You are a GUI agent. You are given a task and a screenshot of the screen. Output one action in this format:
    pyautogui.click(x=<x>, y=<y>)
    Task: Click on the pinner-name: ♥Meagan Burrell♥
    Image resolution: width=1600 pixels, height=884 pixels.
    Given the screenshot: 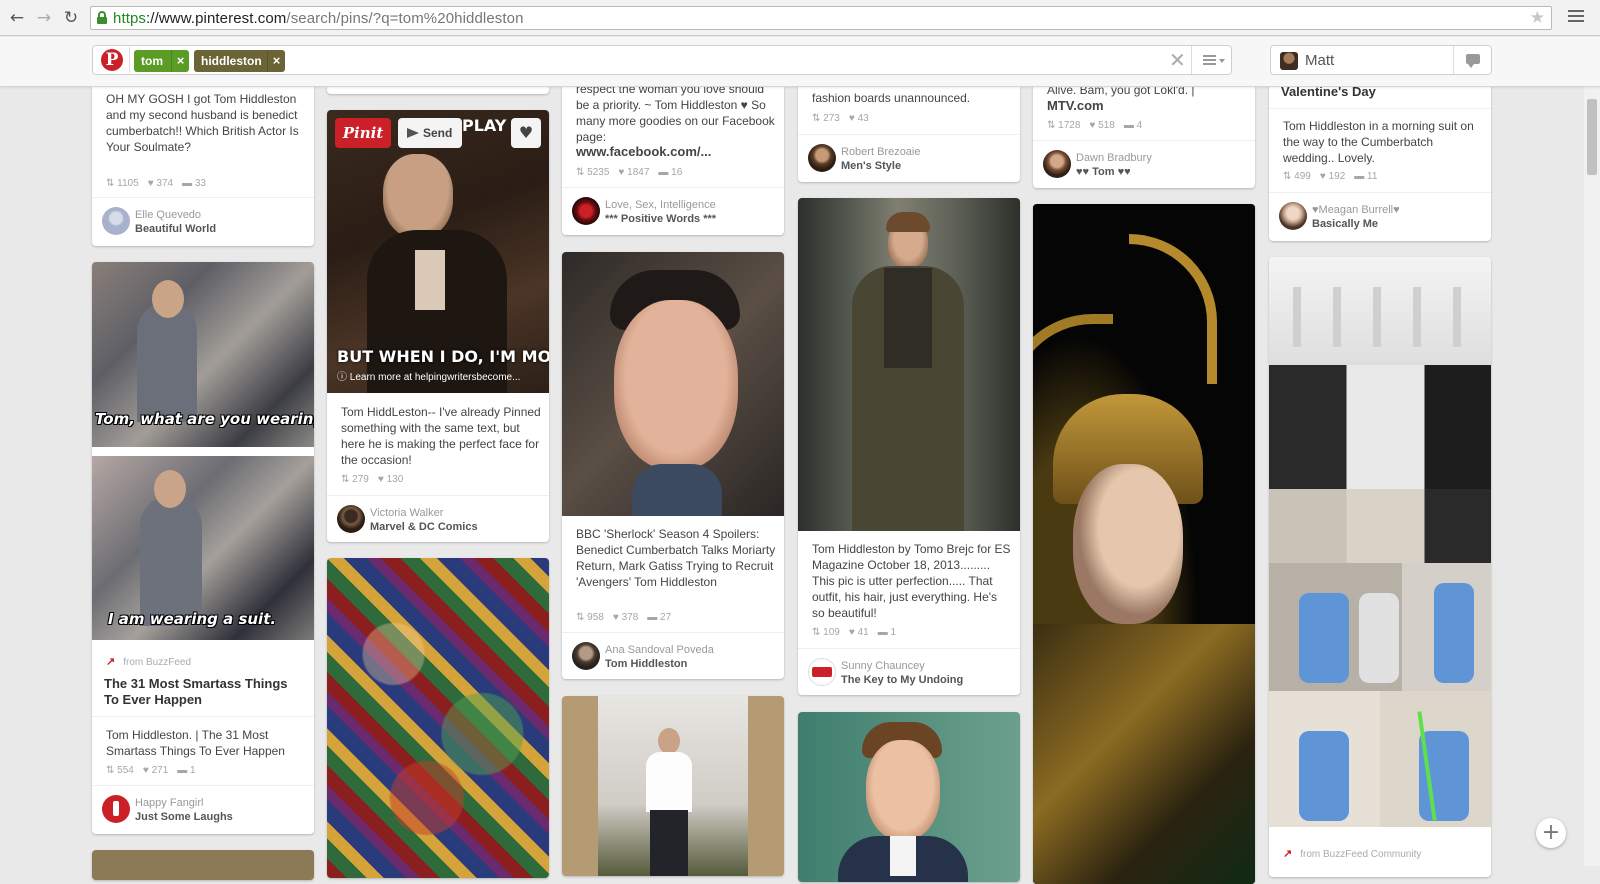 What is the action you would take?
    pyautogui.click(x=1356, y=210)
    